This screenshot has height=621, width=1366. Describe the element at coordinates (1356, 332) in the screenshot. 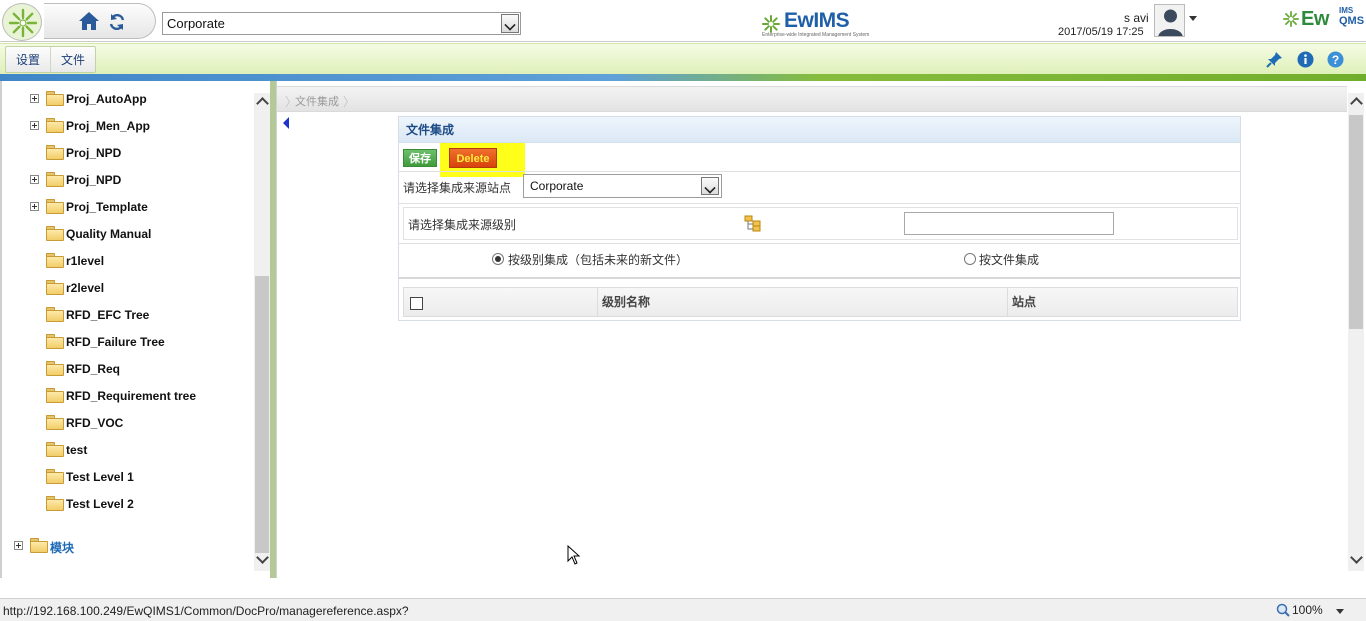

I see `main-scrollbar` at that location.